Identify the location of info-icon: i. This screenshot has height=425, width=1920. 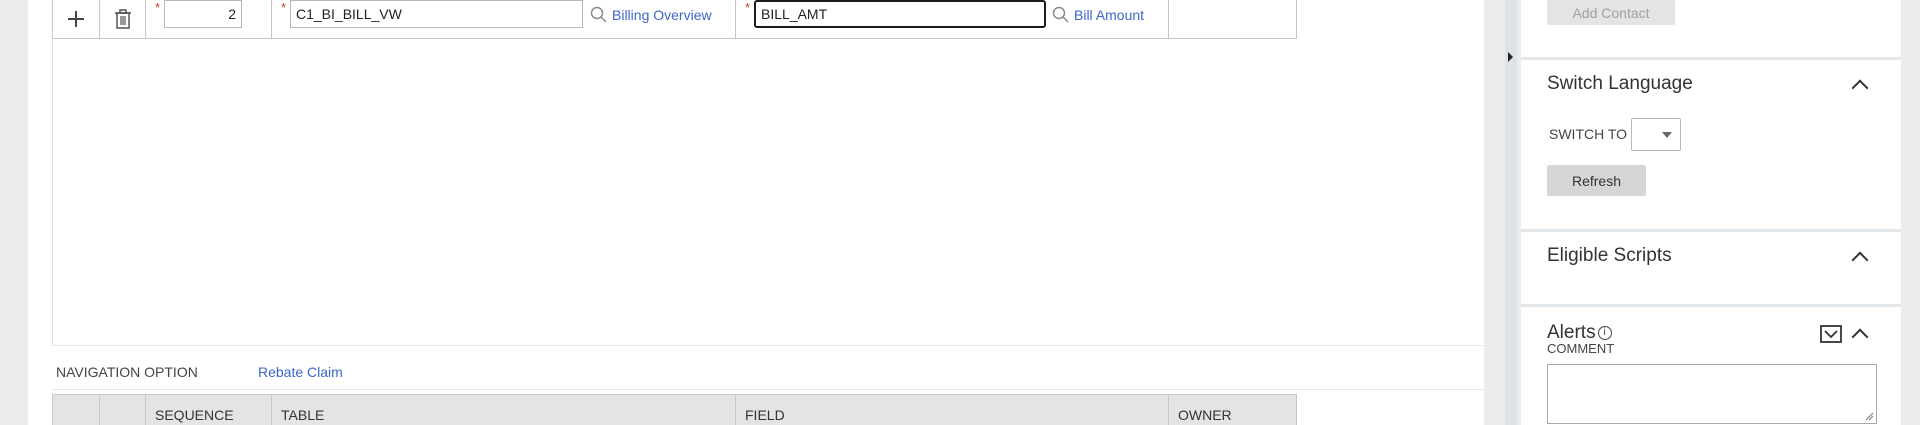
(1604, 332).